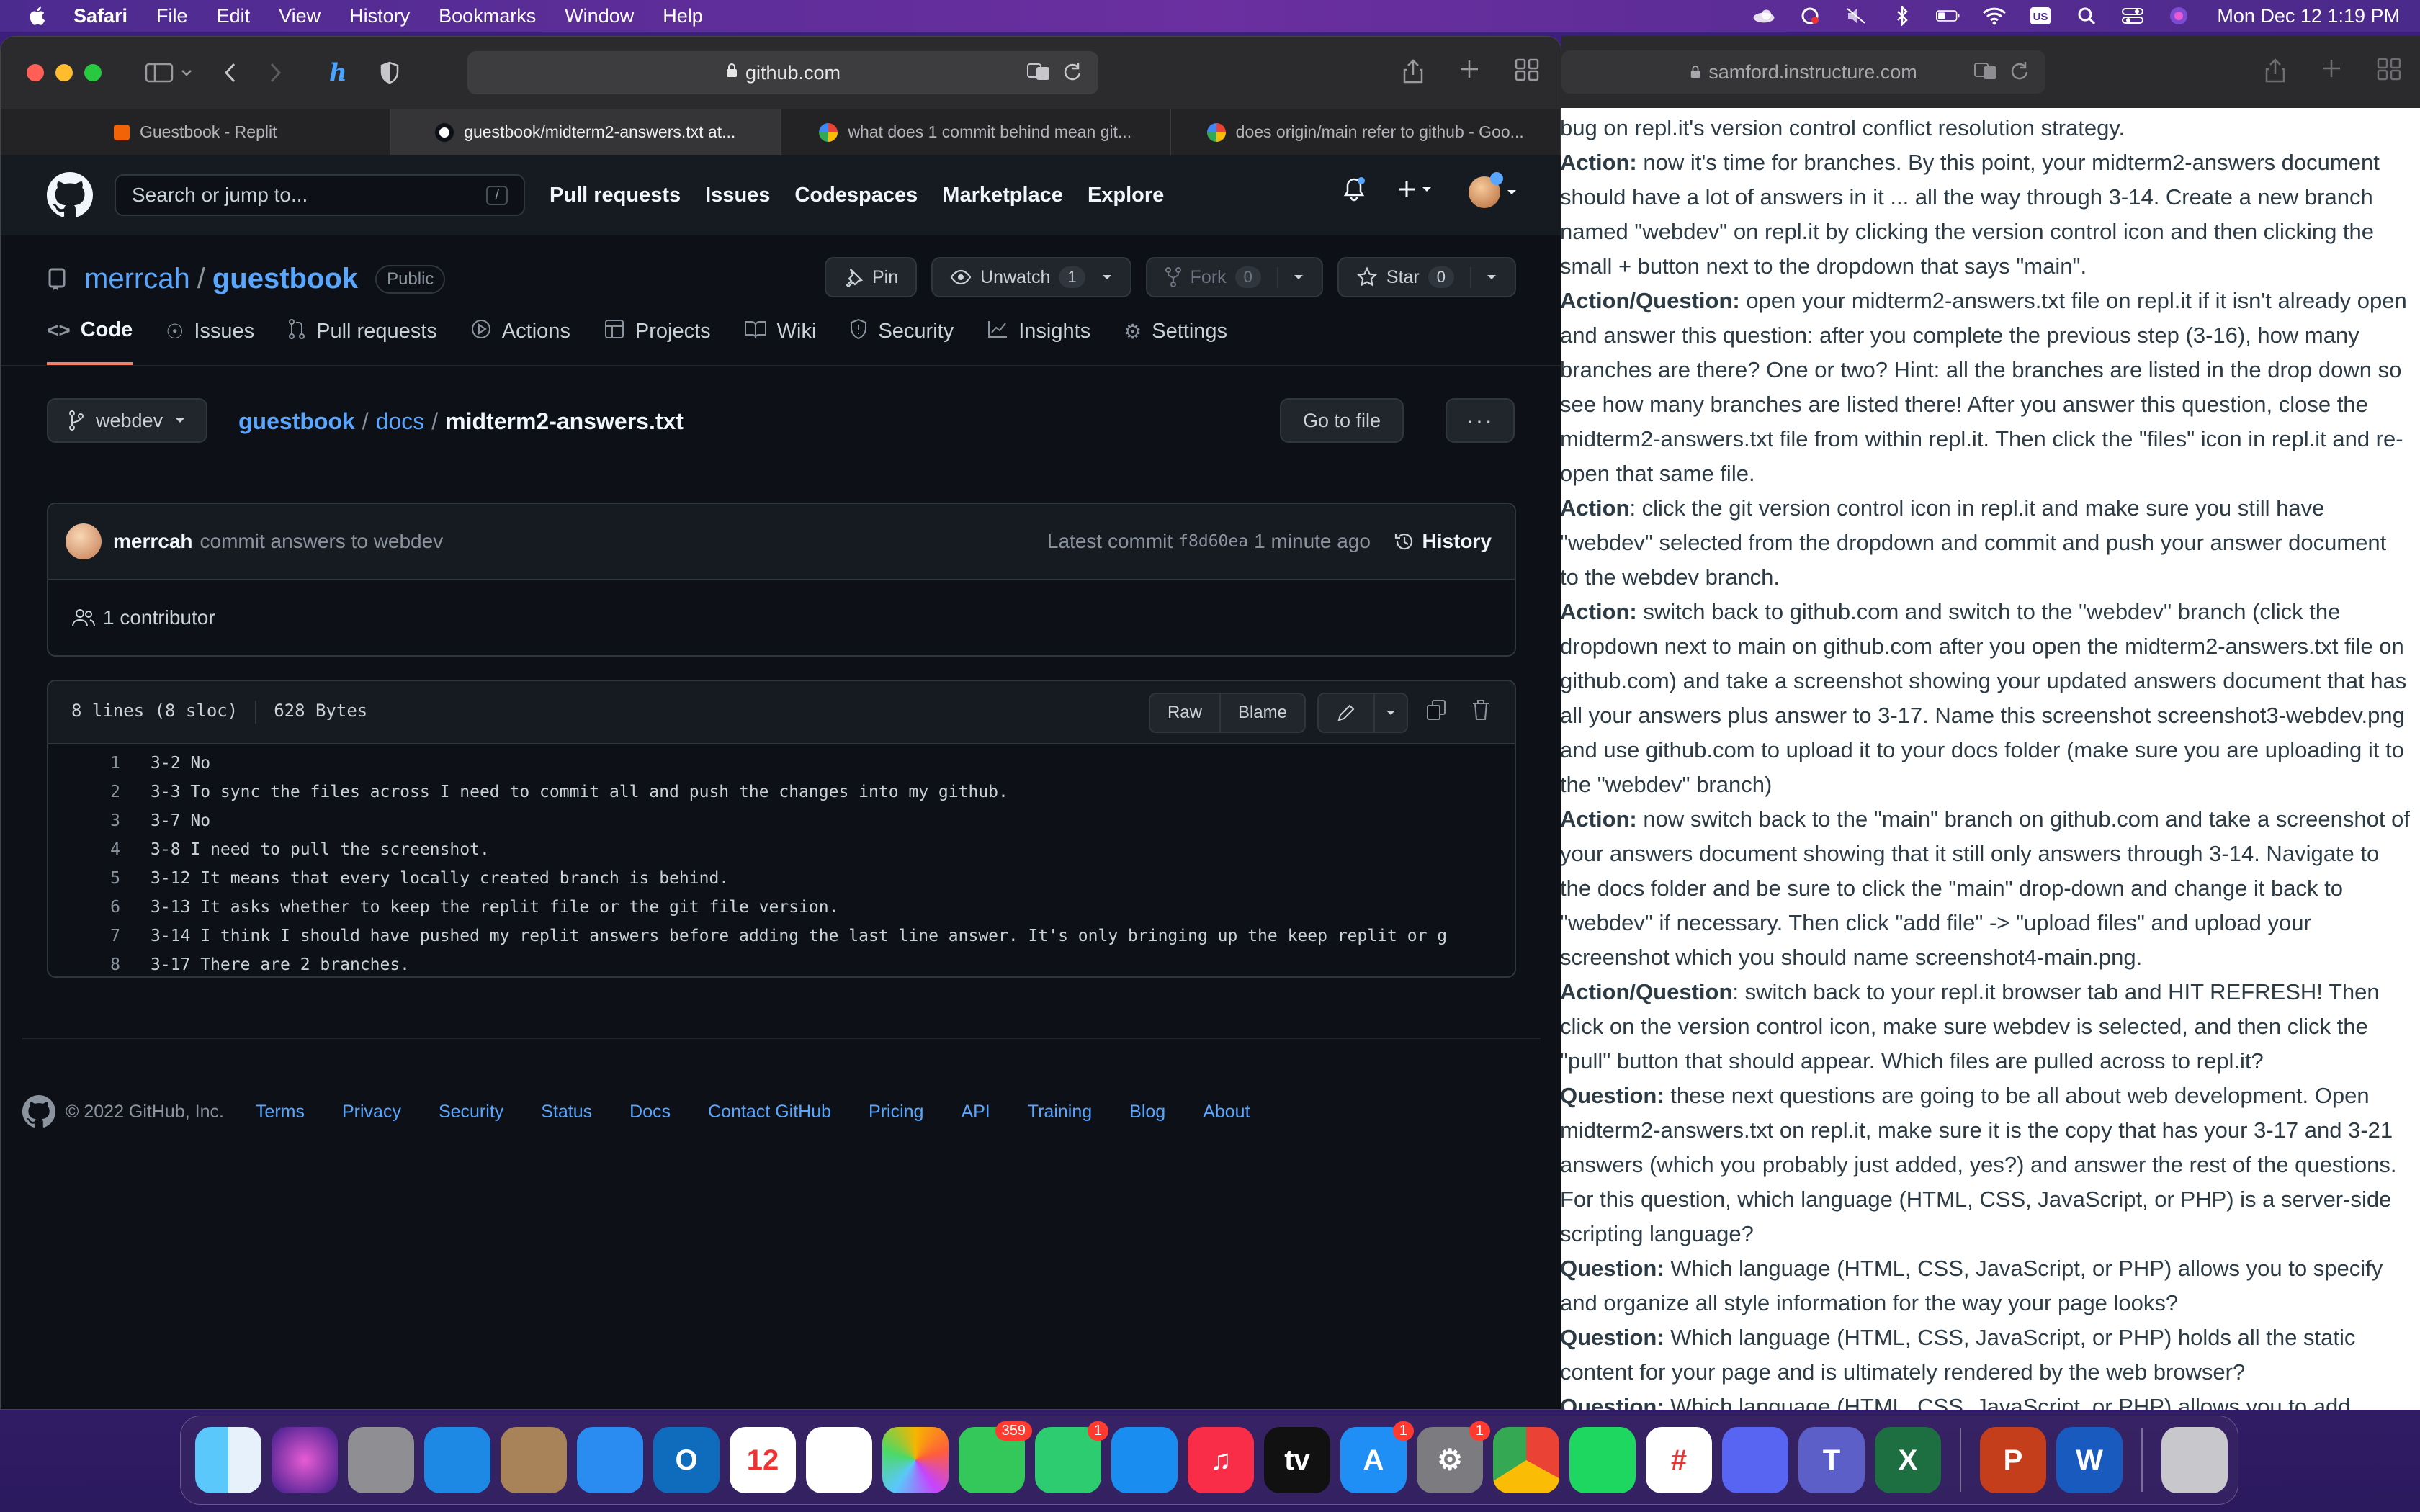 This screenshot has height=1512, width=2420. What do you see at coordinates (196, 132) in the screenshot?
I see `tab-replit: Guestbook - Replit` at bounding box center [196, 132].